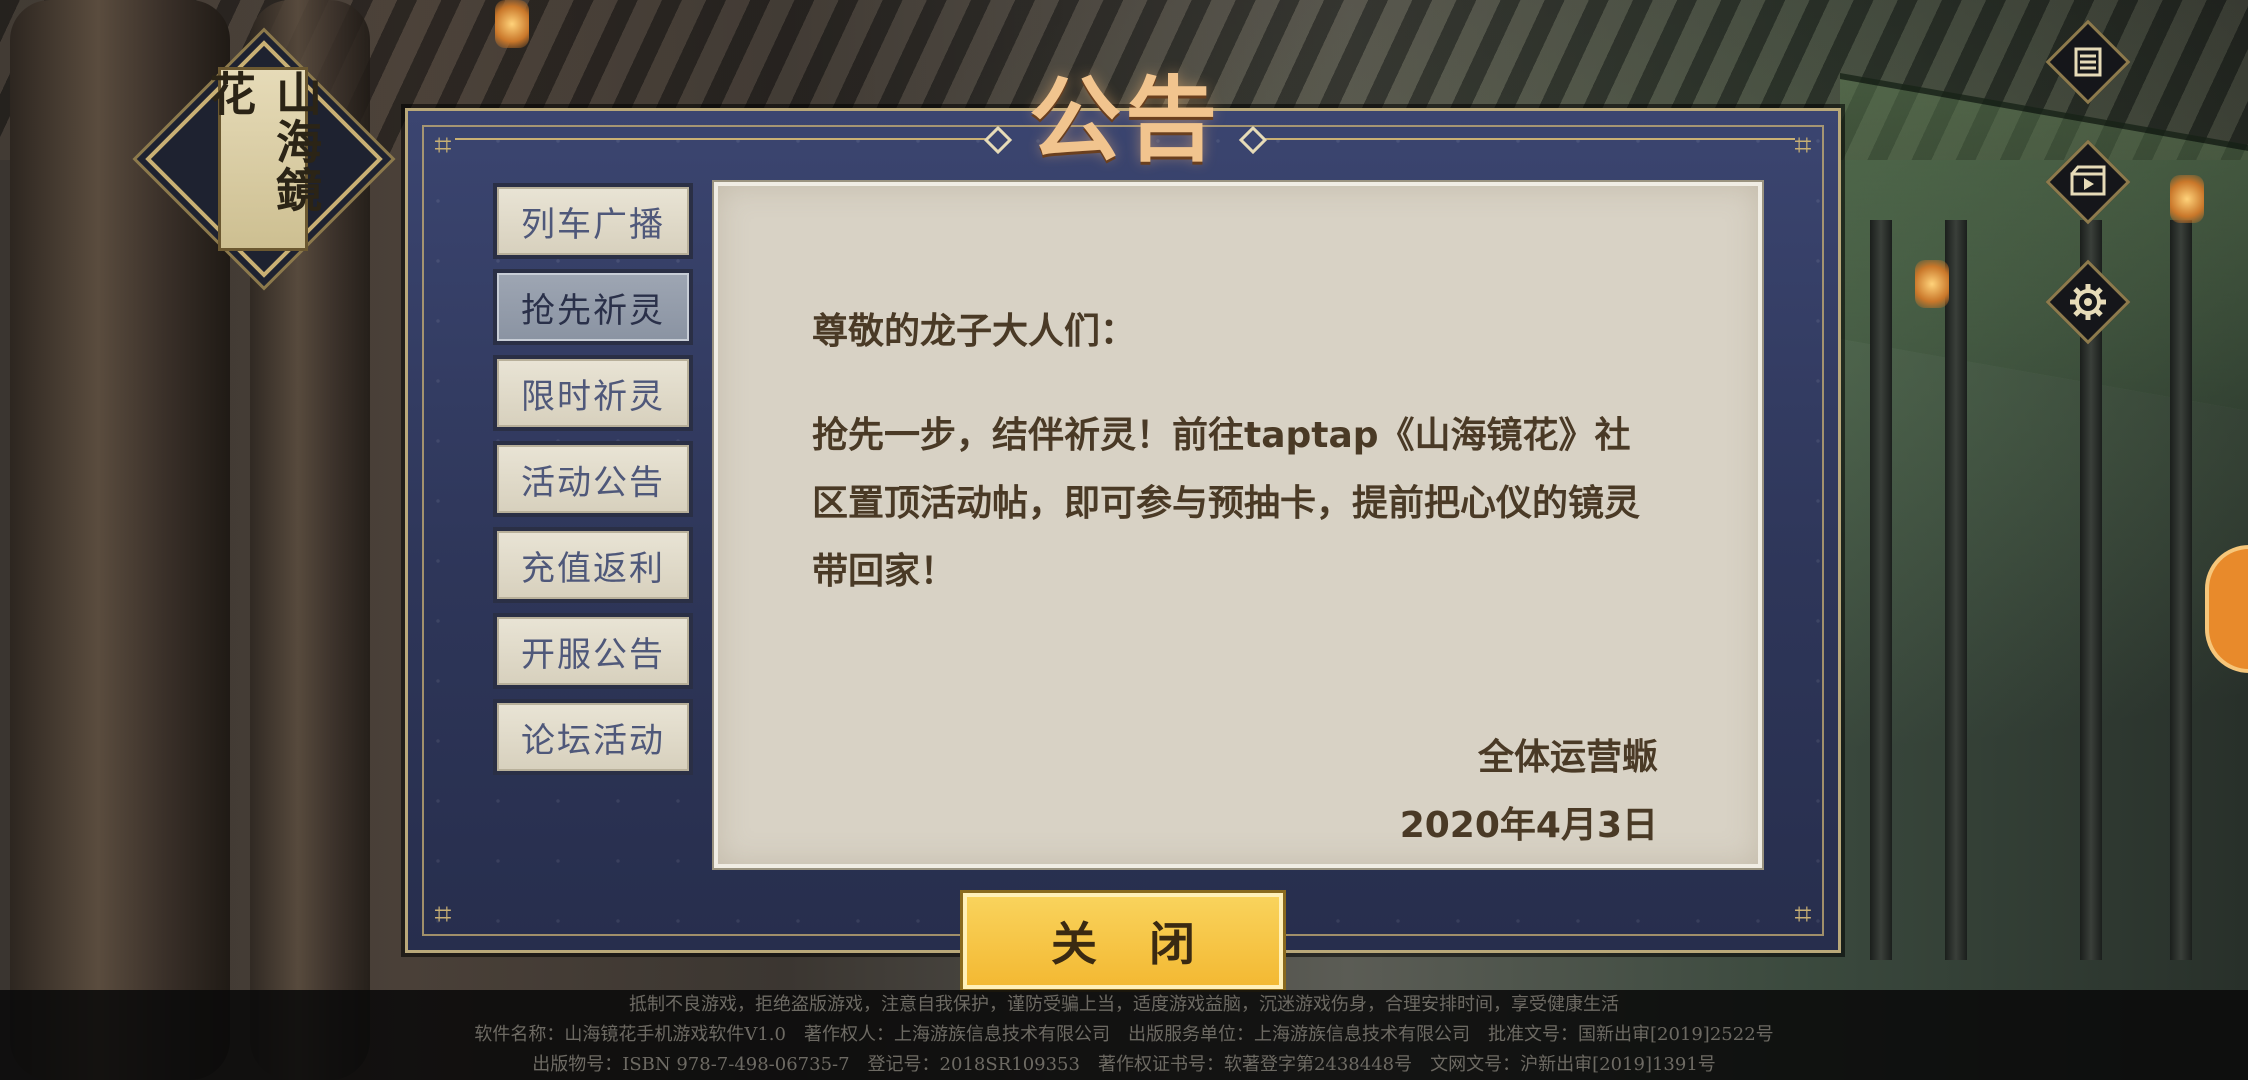 The width and height of the screenshot is (2248, 1080). I want to click on announcement-signature-block: 全体运营蝂 2020年4月3日, so click(1529, 792).